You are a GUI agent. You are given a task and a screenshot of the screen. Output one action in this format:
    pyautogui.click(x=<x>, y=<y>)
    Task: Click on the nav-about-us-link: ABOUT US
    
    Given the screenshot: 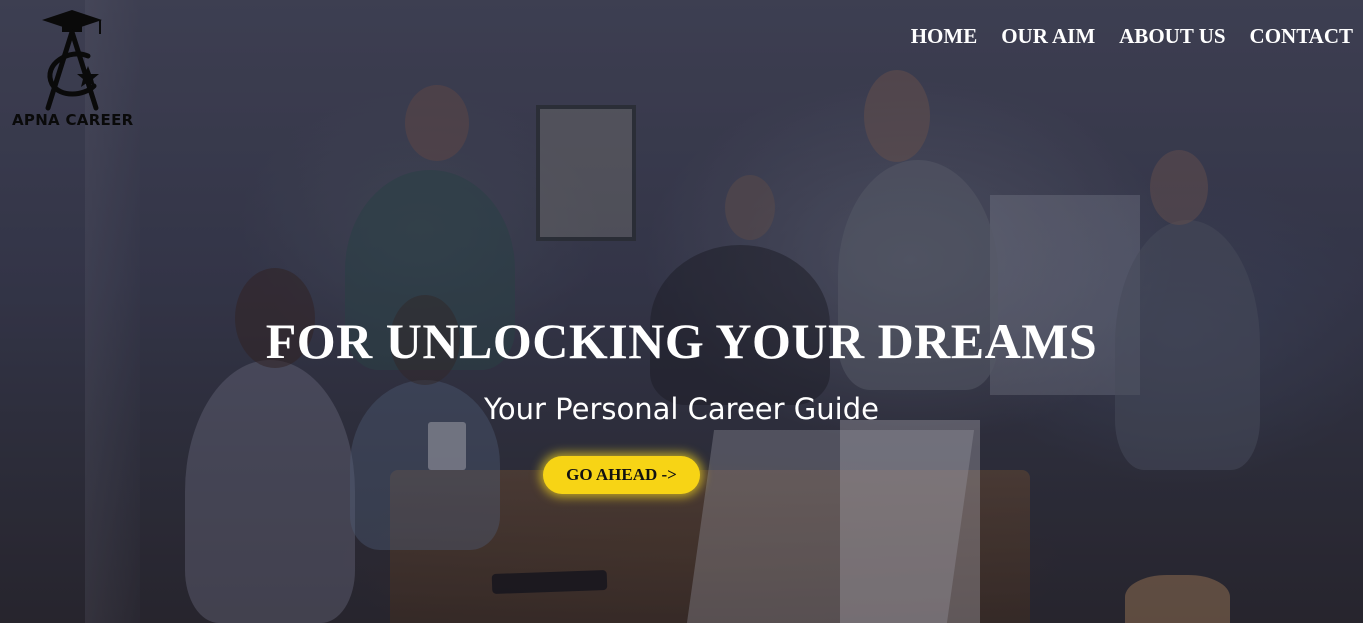 What is the action you would take?
    pyautogui.click(x=1172, y=36)
    